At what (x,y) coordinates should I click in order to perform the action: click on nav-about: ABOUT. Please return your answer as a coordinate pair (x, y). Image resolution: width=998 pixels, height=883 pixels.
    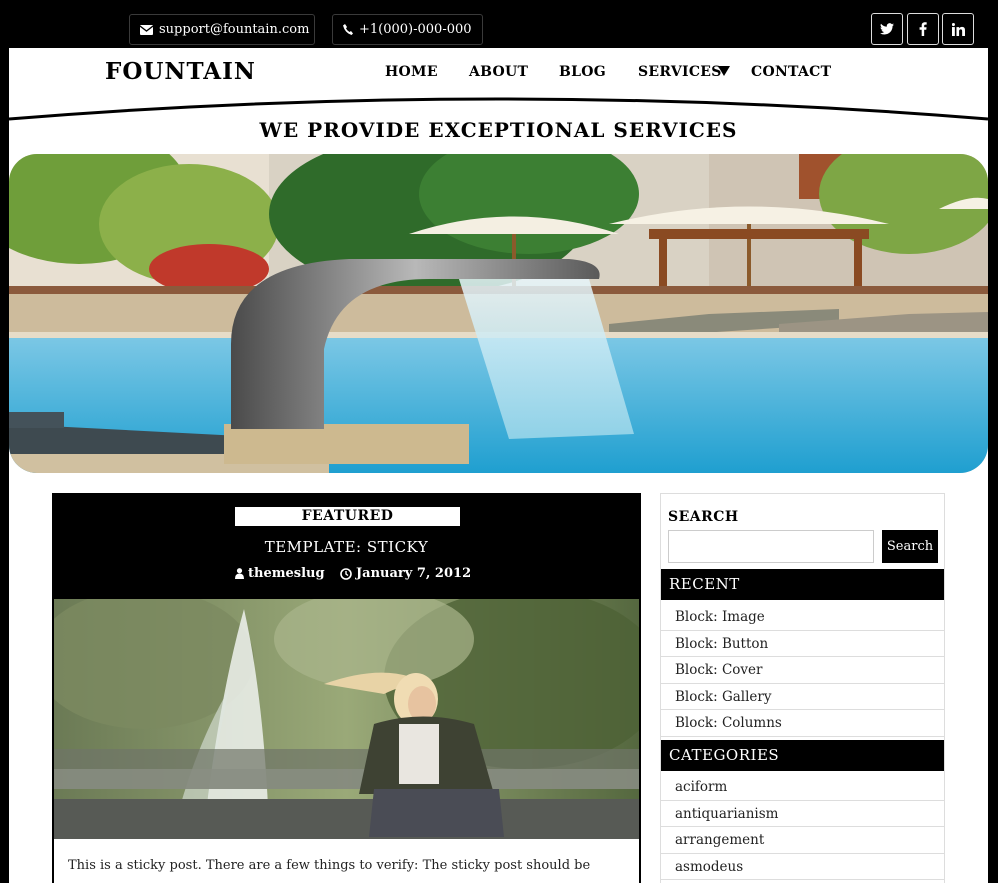
    Looking at the image, I should click on (498, 72).